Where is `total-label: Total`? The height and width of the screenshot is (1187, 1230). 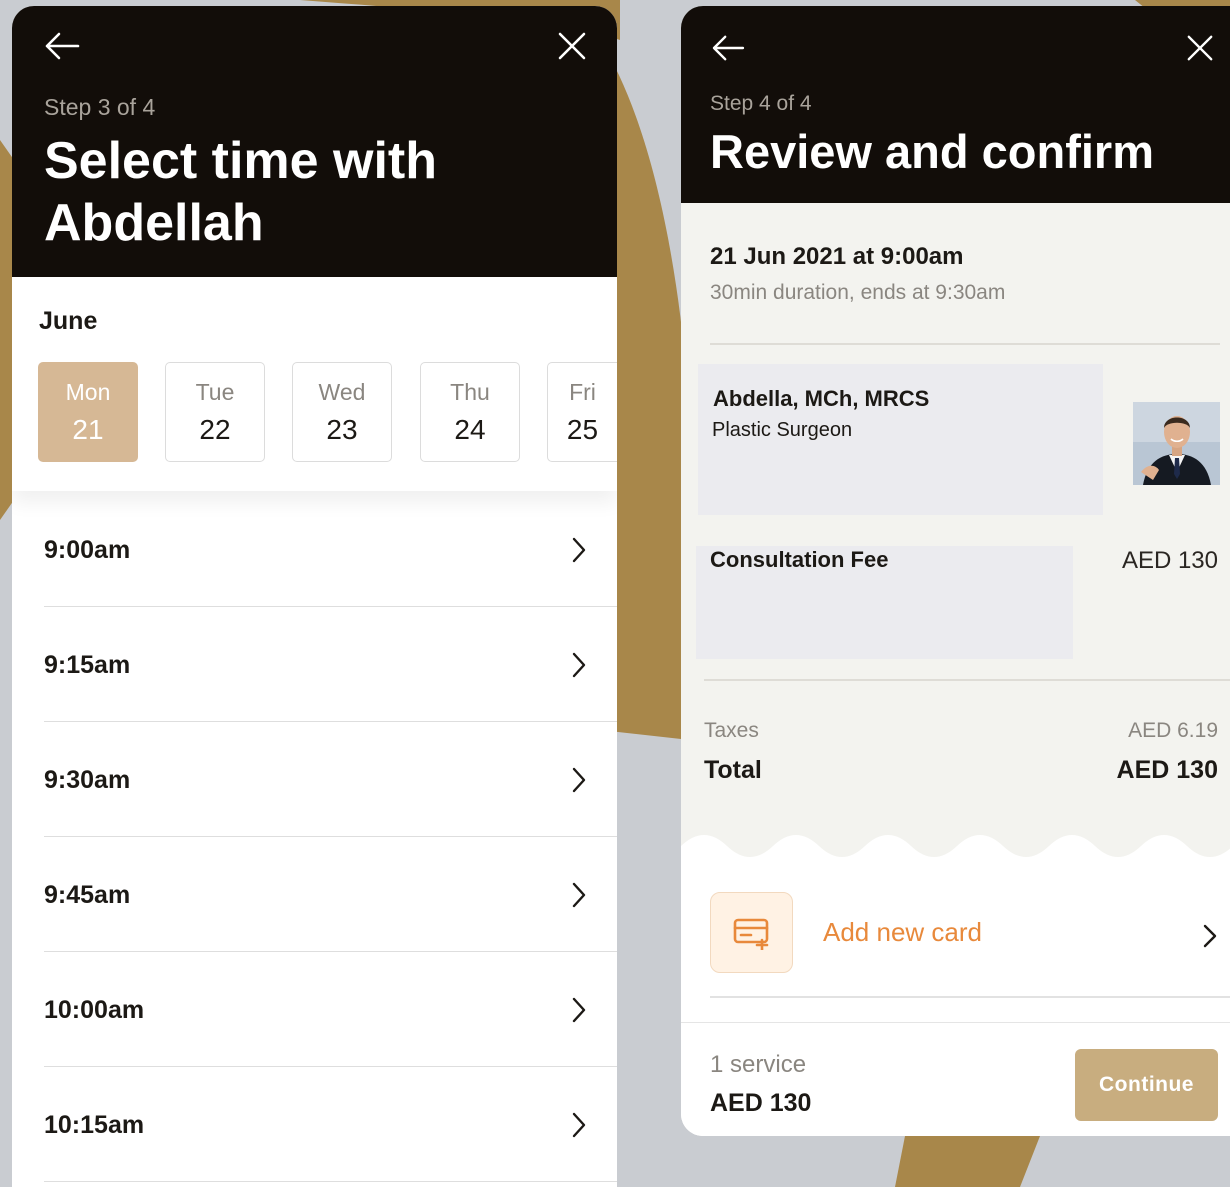
total-label: Total is located at coordinates (733, 770).